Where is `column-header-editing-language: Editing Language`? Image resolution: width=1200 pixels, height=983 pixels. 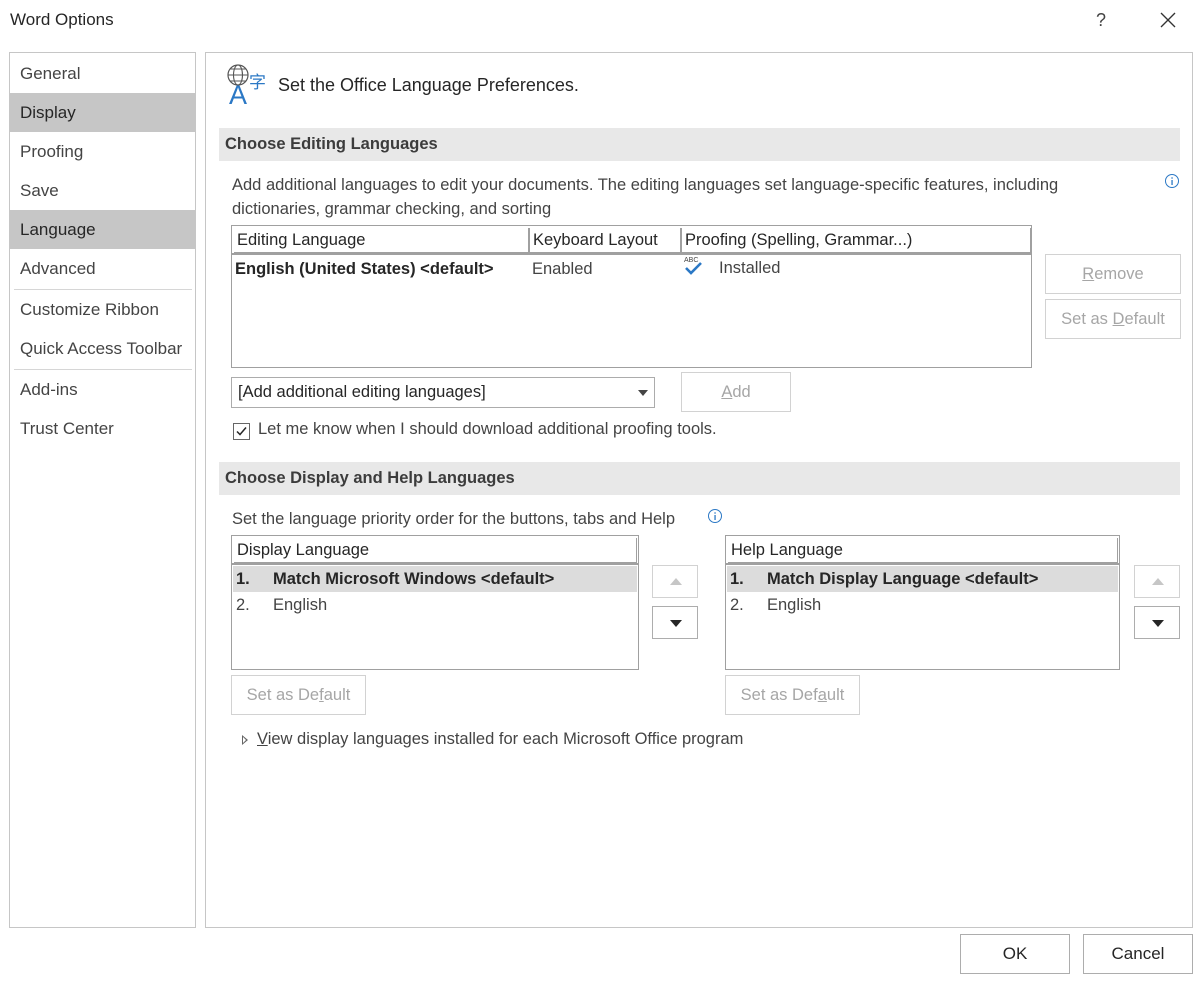 column-header-editing-language: Editing Language is located at coordinates (381, 240).